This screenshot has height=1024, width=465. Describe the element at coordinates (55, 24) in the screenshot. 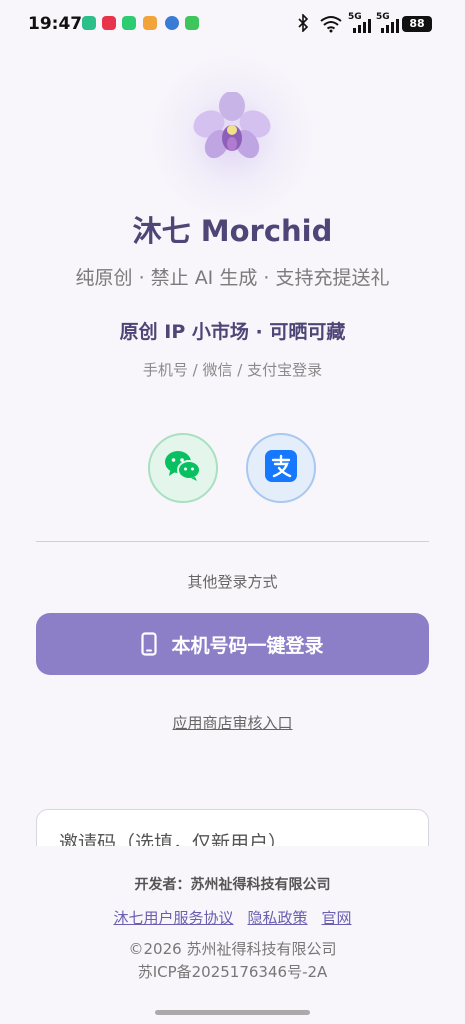

I see `status-time: 19:47` at that location.